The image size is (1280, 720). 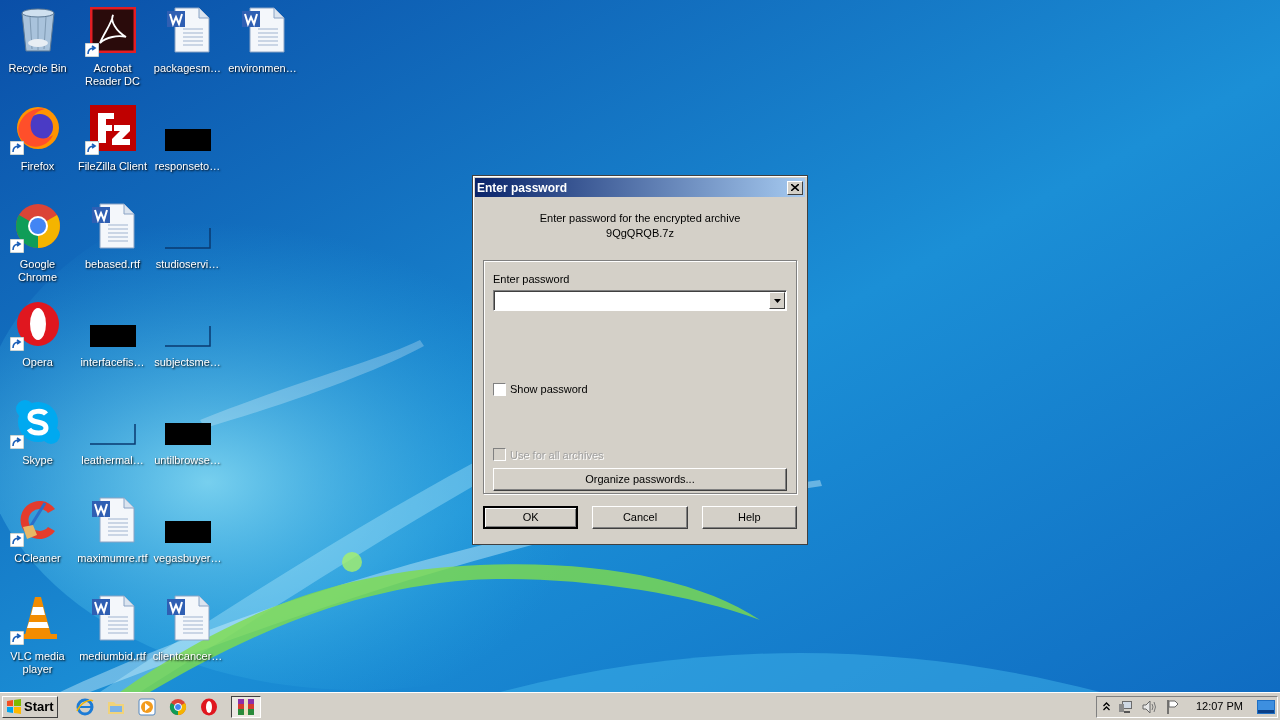 I want to click on dialog-button: Help, so click(x=749, y=517).